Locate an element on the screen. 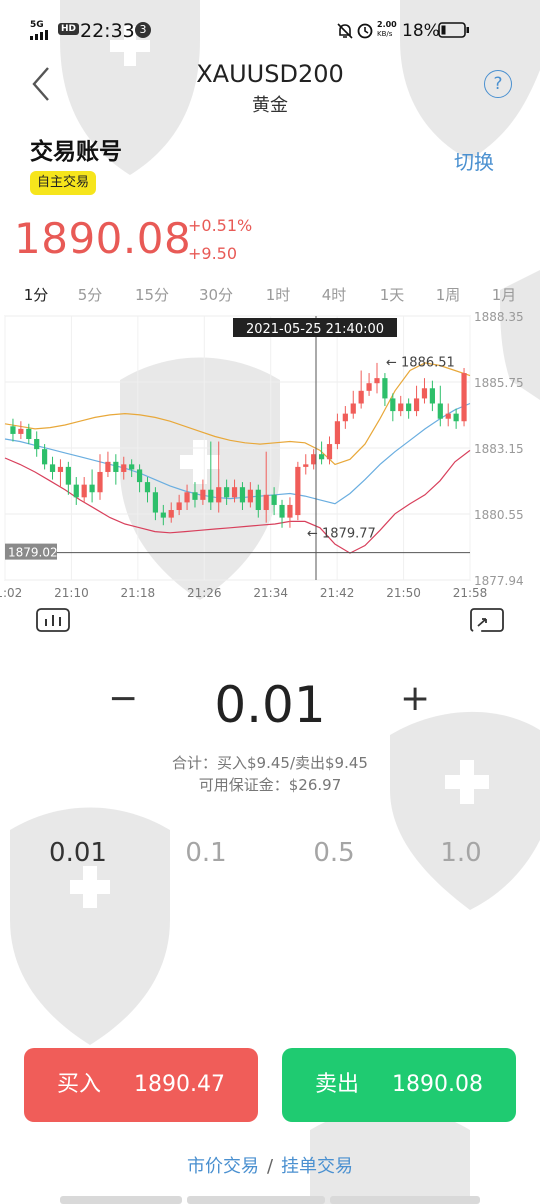 Image resolution: width=540 pixels, height=1204 pixels. battery-icon is located at coordinates (453, 30).